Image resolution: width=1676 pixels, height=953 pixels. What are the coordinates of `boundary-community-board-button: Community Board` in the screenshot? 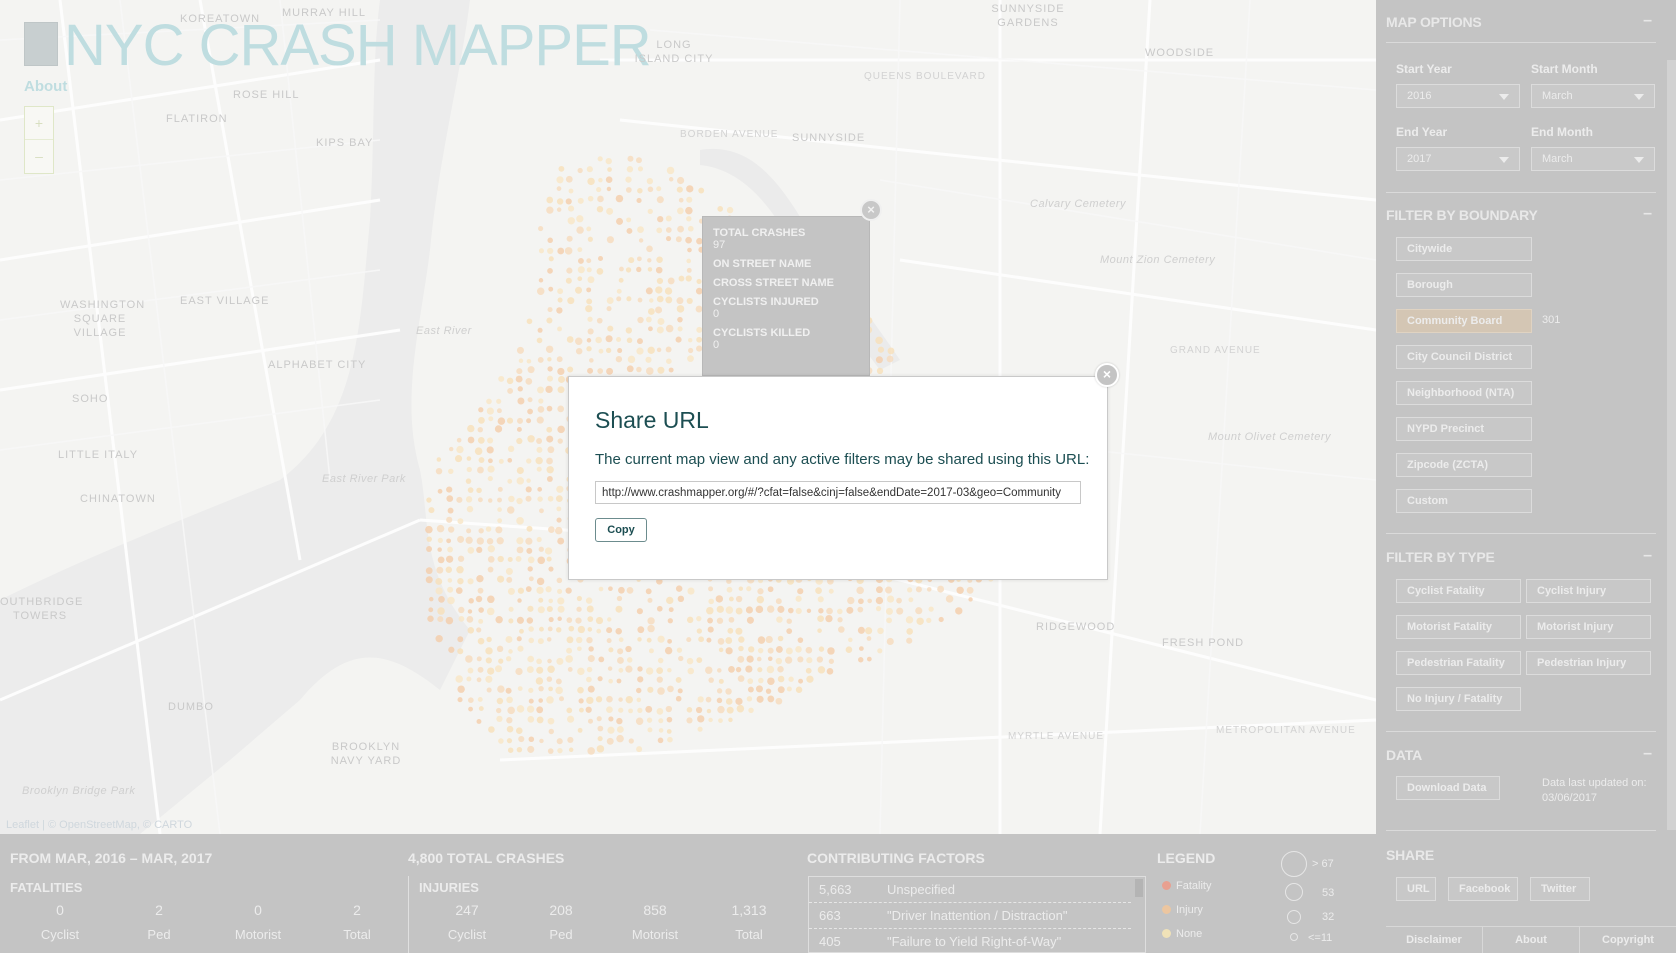 It's located at (1464, 321).